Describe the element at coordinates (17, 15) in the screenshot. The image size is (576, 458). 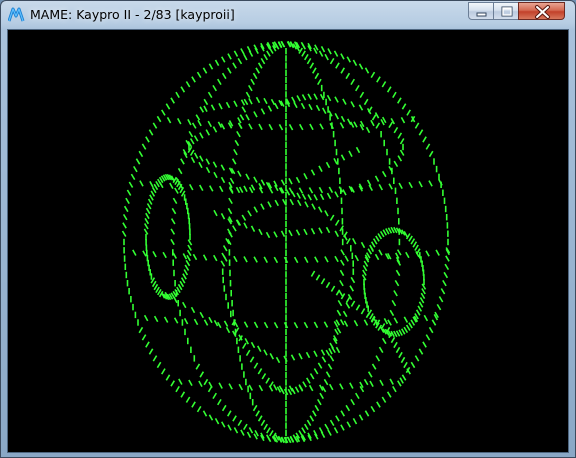
I see `mame-icon` at that location.